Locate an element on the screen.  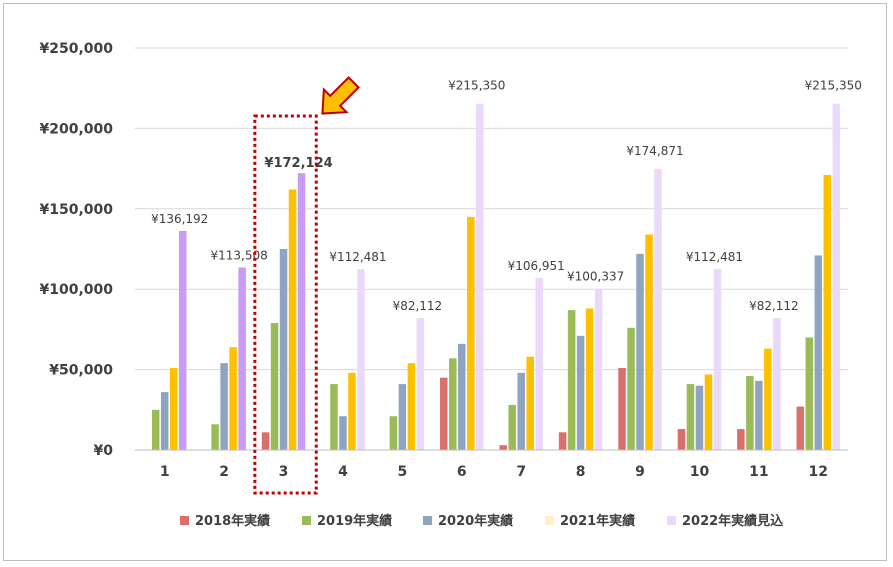
data-label: ¥106,951 is located at coordinates (536, 266).